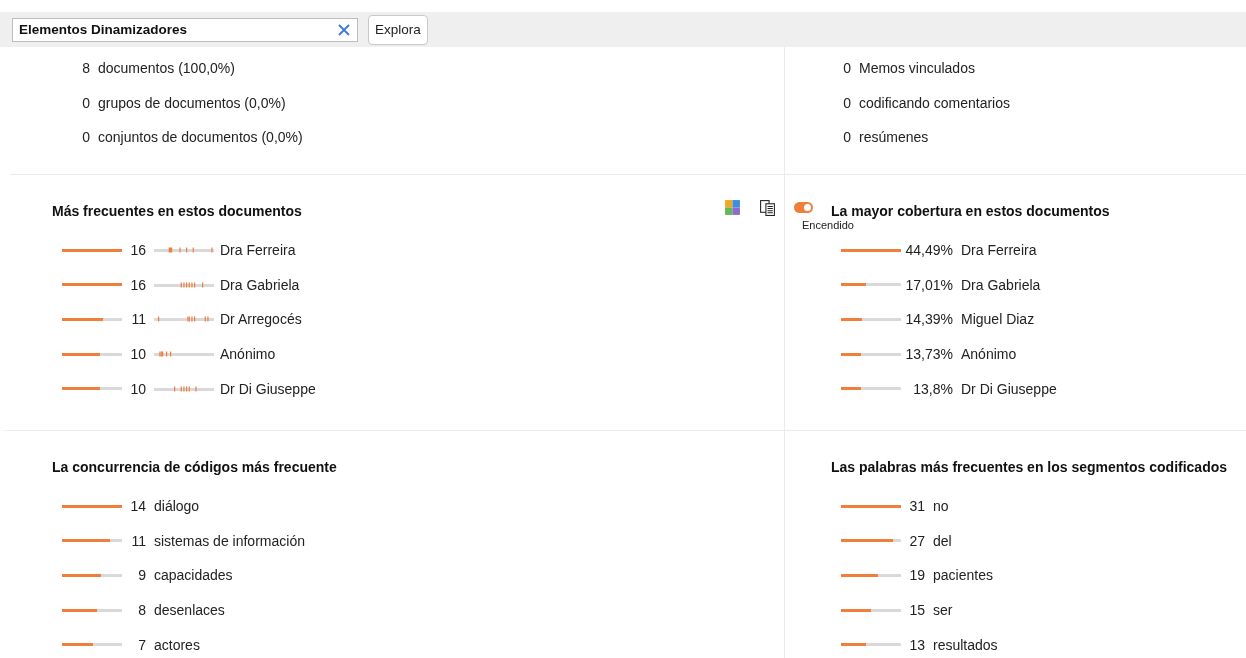 The width and height of the screenshot is (1246, 658). What do you see at coordinates (928, 354) in the screenshot?
I see `item-value: 13,73%` at bounding box center [928, 354].